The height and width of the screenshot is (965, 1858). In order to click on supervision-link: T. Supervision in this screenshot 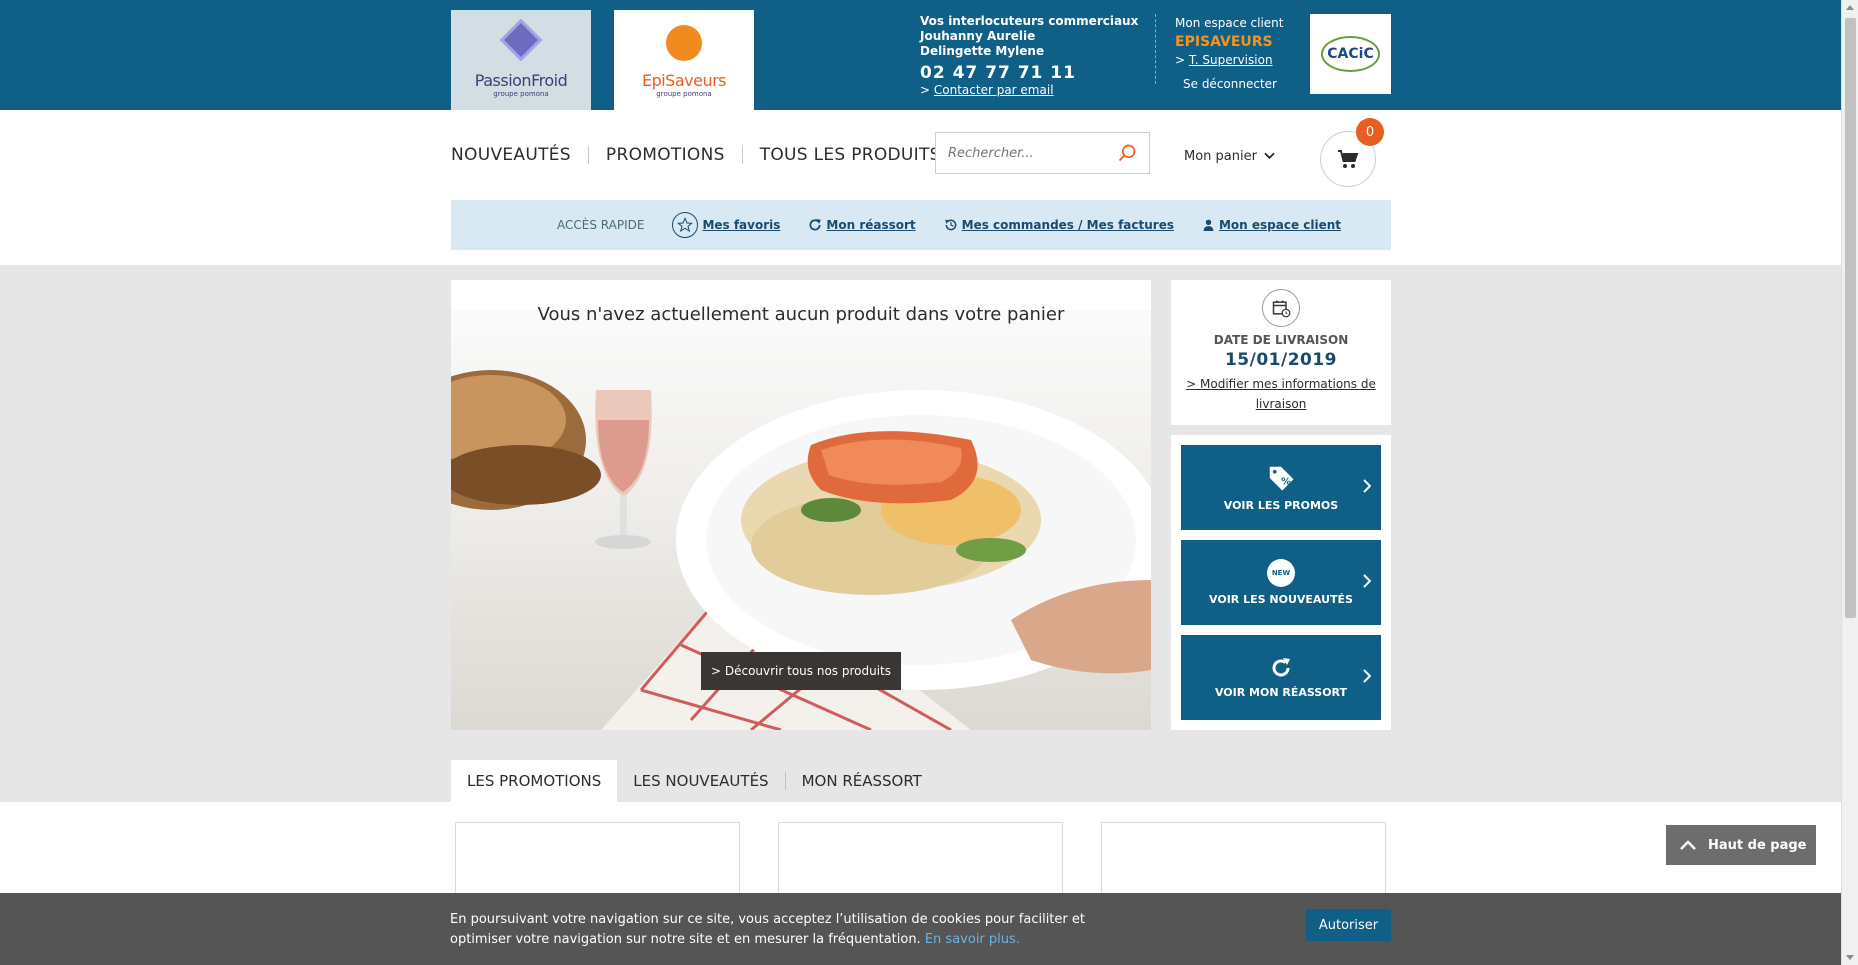, I will do `click(1231, 60)`.